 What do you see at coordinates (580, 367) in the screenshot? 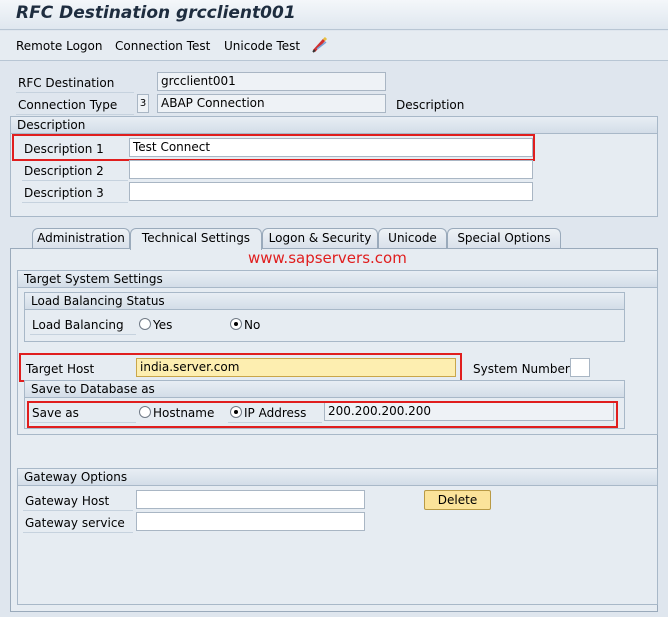
I see `system-number-field` at bounding box center [580, 367].